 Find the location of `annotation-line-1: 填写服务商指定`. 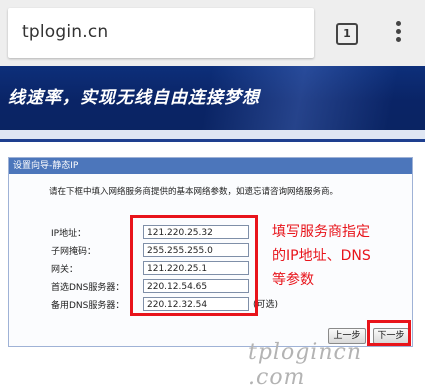

annotation-line-1: 填写服务商指定 is located at coordinates (321, 232).